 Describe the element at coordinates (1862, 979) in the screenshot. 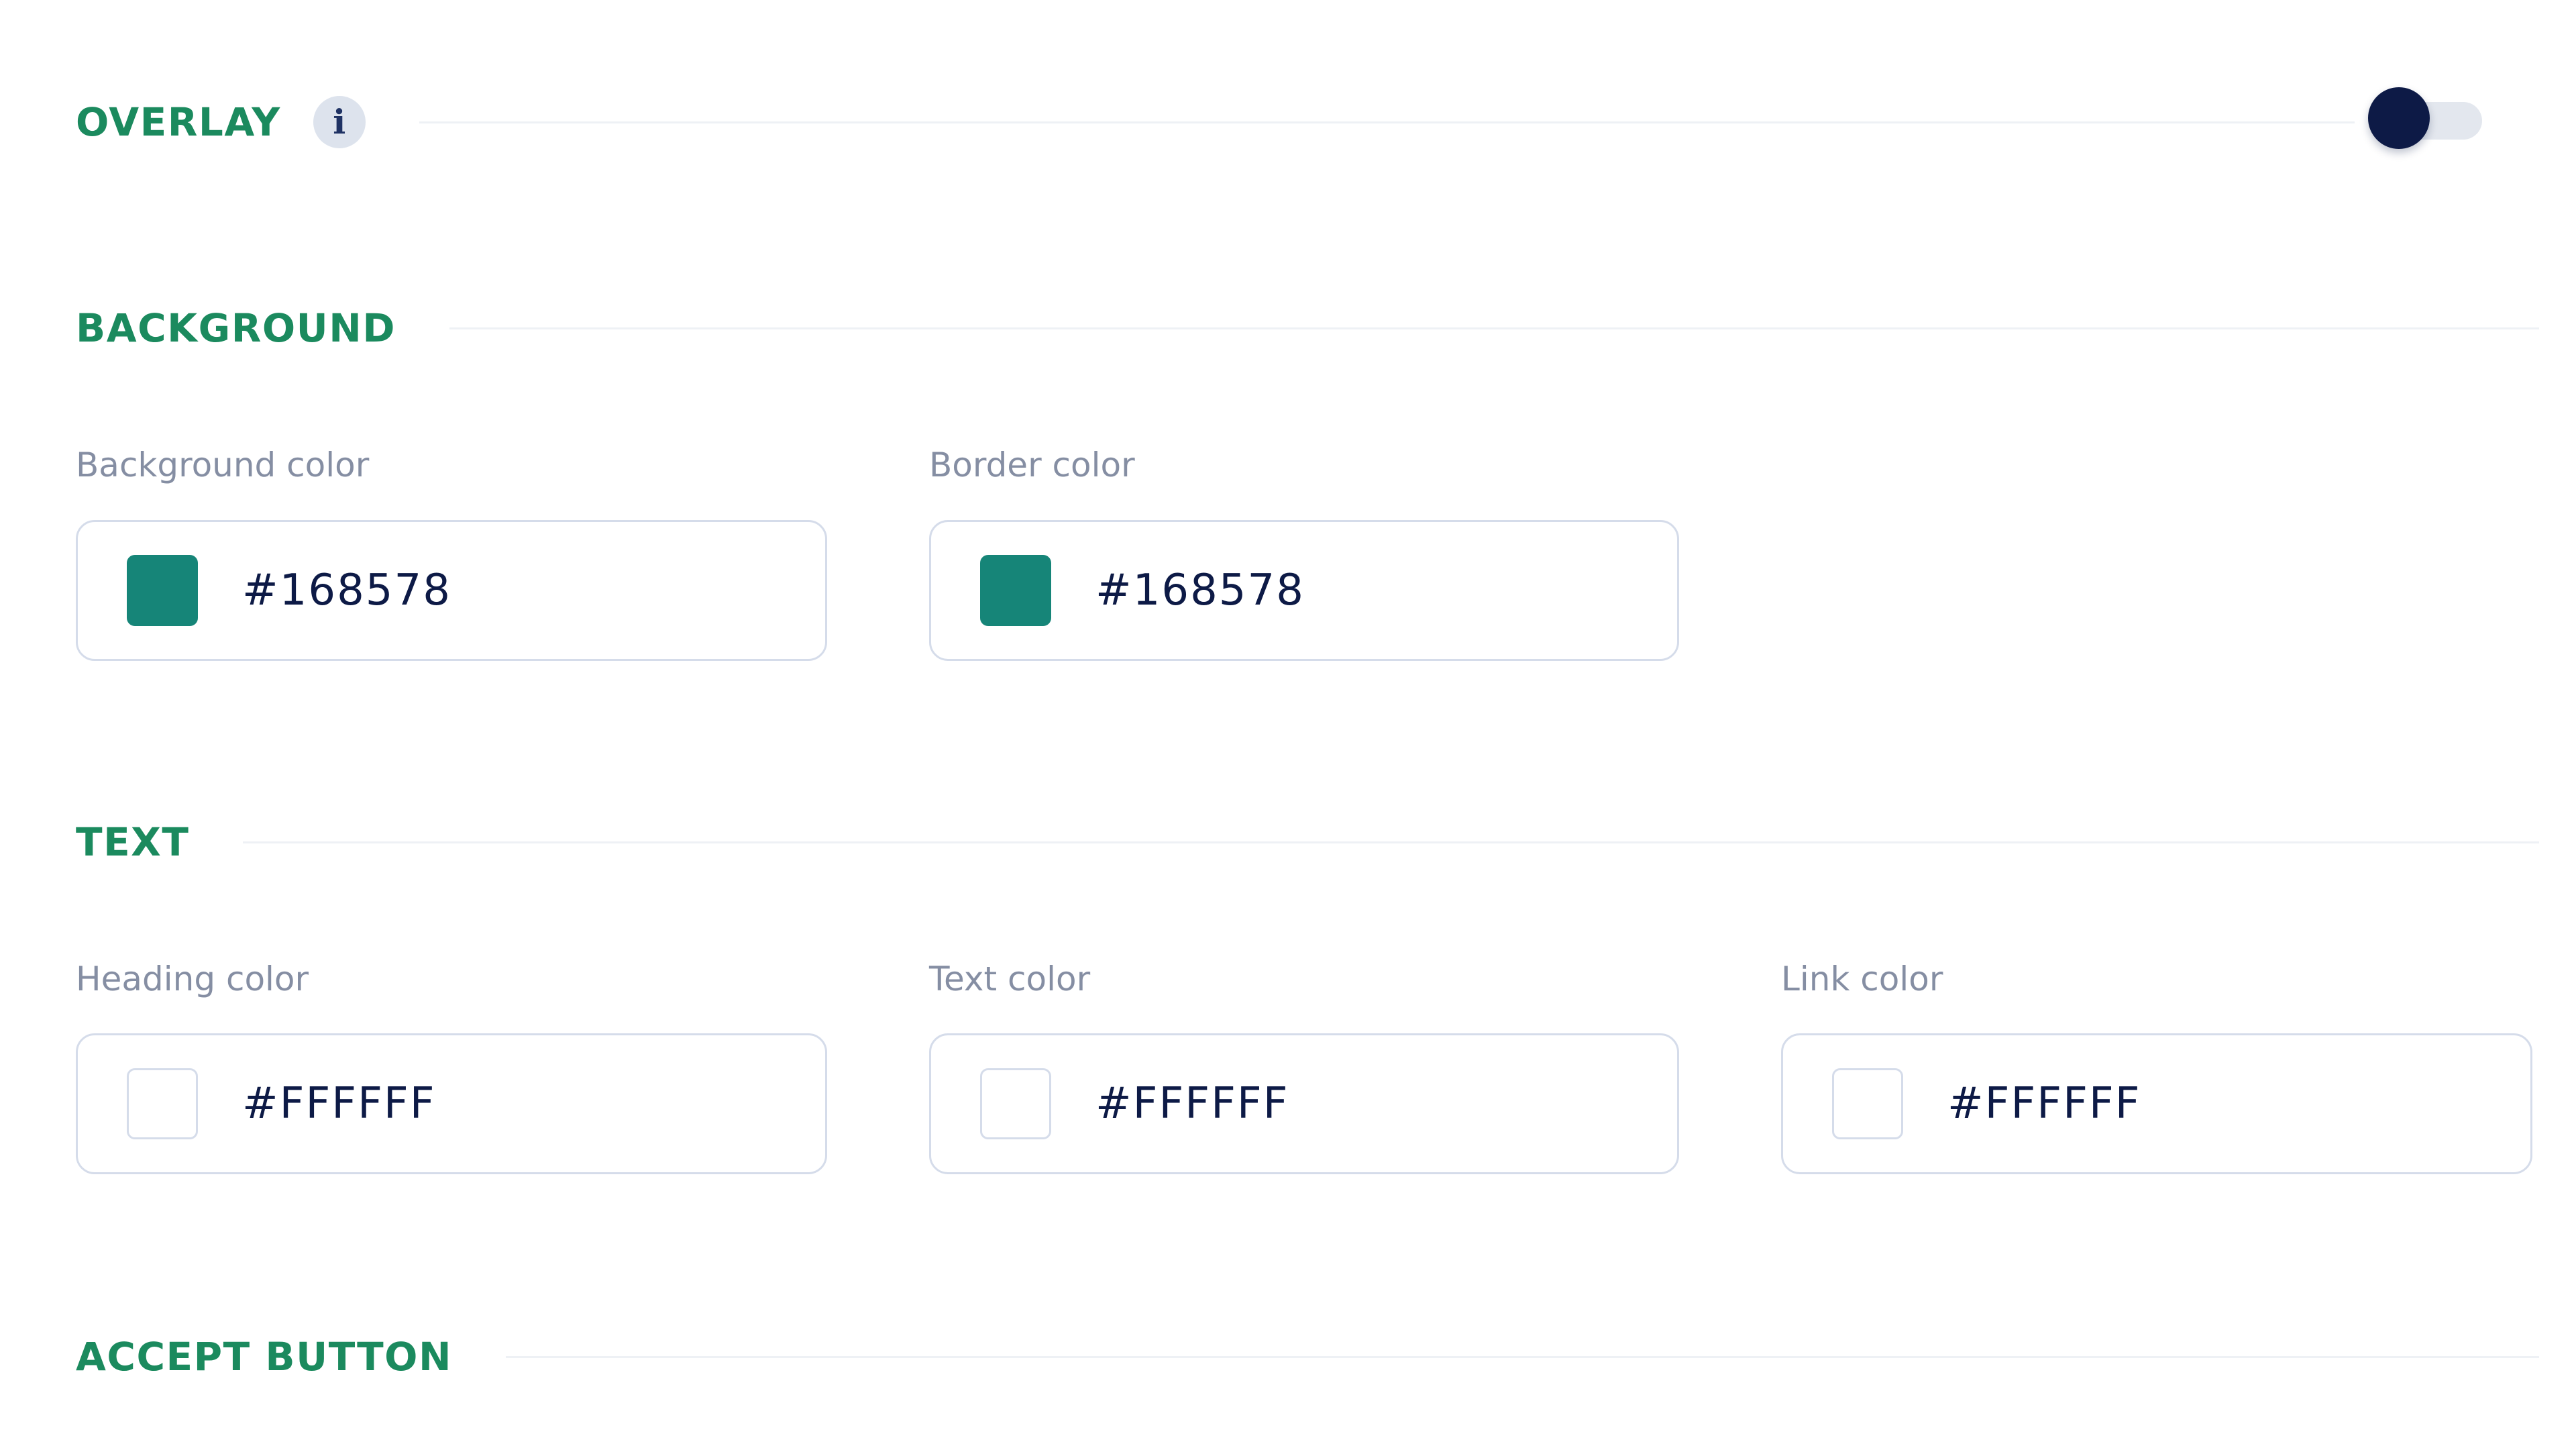

I see `link-color-label: Link color` at that location.